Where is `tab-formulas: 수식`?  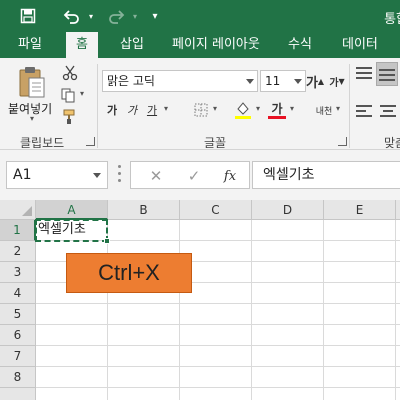
tab-formulas: 수식 is located at coordinates (300, 45).